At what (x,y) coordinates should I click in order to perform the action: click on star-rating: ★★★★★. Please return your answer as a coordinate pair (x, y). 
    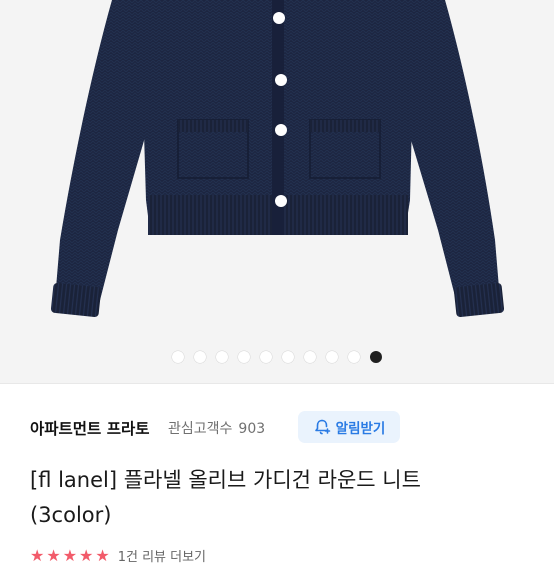
    Looking at the image, I should click on (71, 555).